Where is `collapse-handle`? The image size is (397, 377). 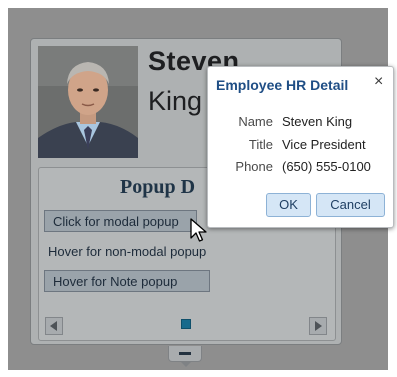
collapse-handle is located at coordinates (185, 356).